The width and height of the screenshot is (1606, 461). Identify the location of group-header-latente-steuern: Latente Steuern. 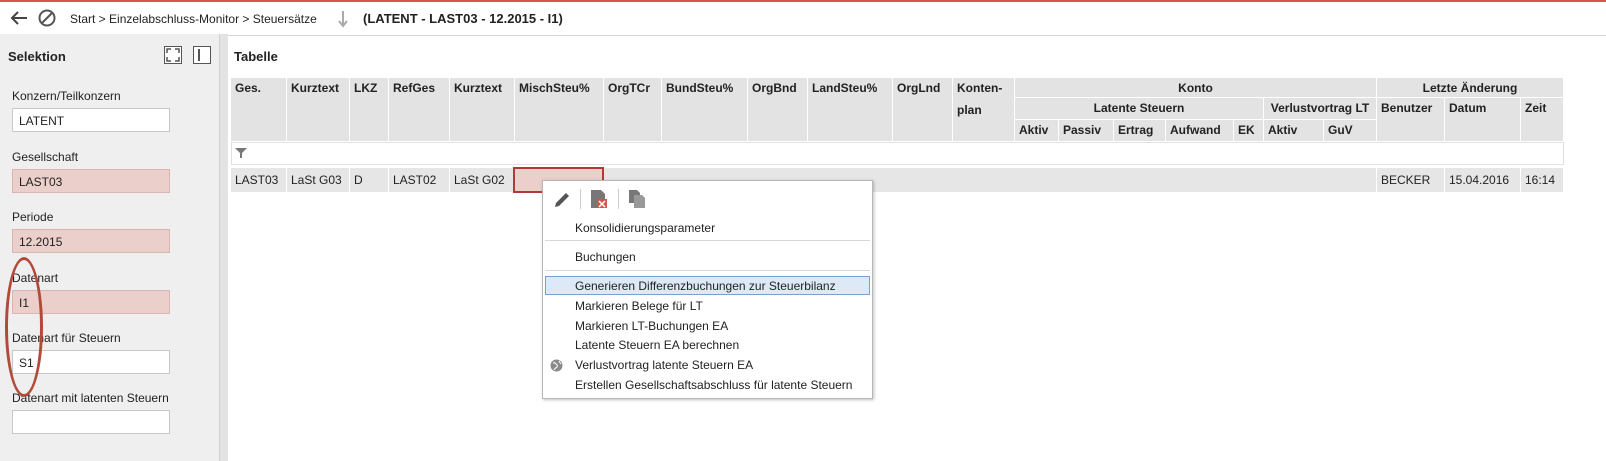
(1139, 109).